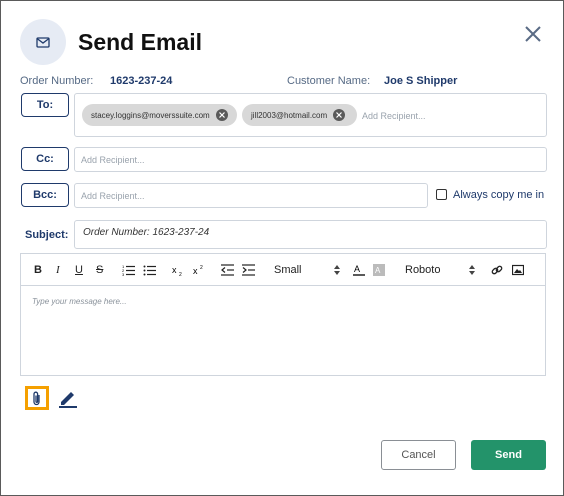 This screenshot has height=496, width=564. I want to click on font-family-select: Roboto, so click(440, 270).